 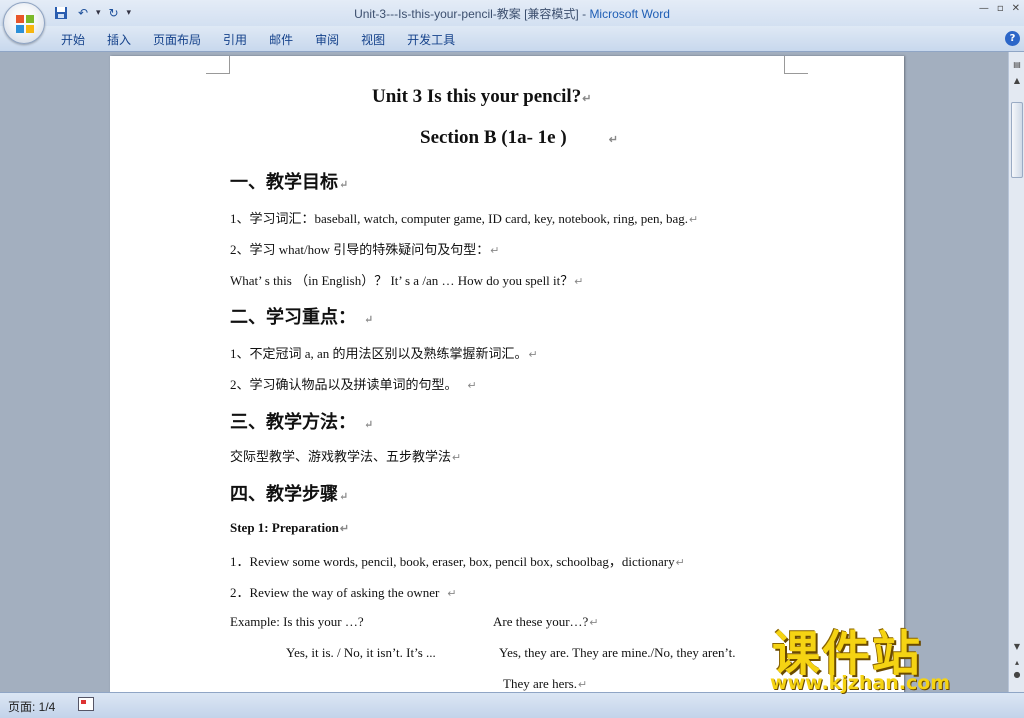 I want to click on doc-line-spelling: 2、学习确认物品以及拼读单词的句型。 ↵, so click(x=353, y=384).